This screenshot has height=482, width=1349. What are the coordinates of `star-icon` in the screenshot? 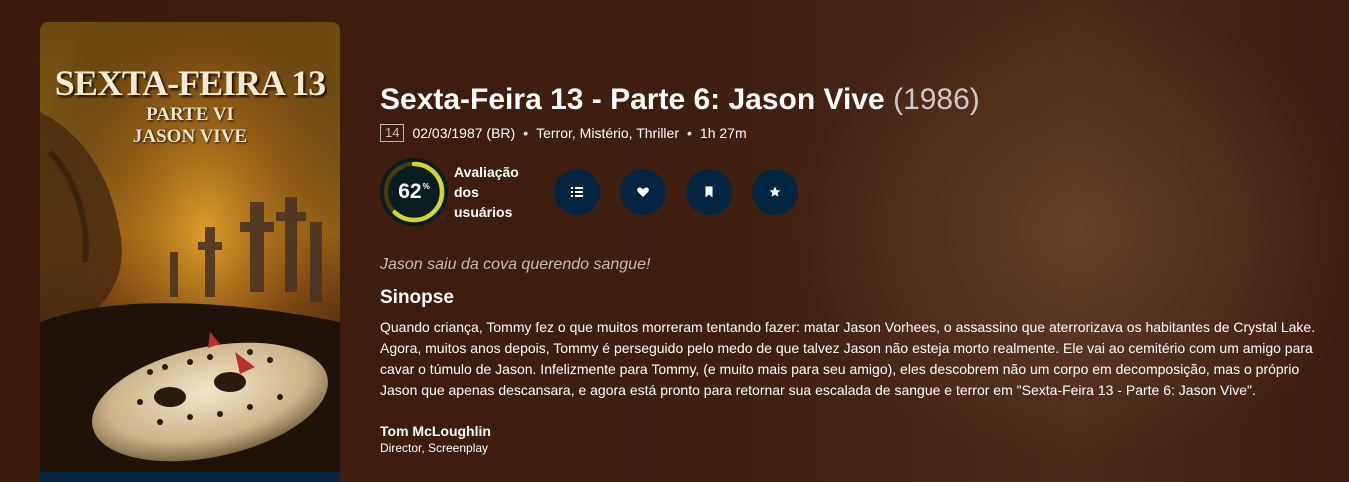 It's located at (775, 191).